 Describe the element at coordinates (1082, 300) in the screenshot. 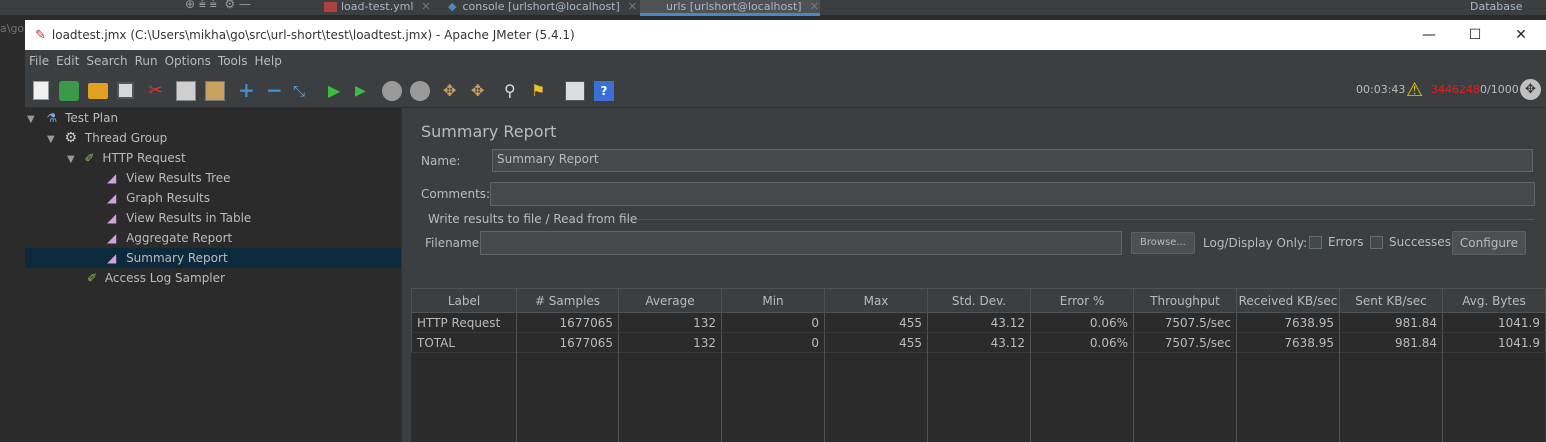

I see `column-header-error-pct: Error %` at that location.